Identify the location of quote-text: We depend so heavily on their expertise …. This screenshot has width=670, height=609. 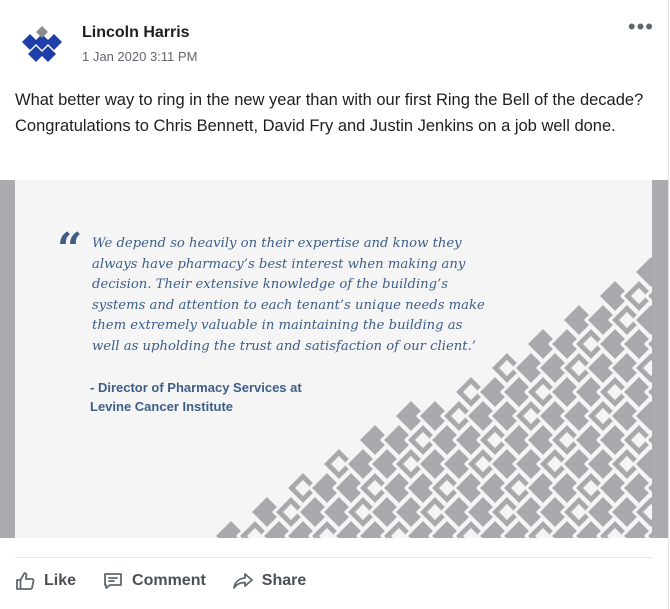
(288, 295).